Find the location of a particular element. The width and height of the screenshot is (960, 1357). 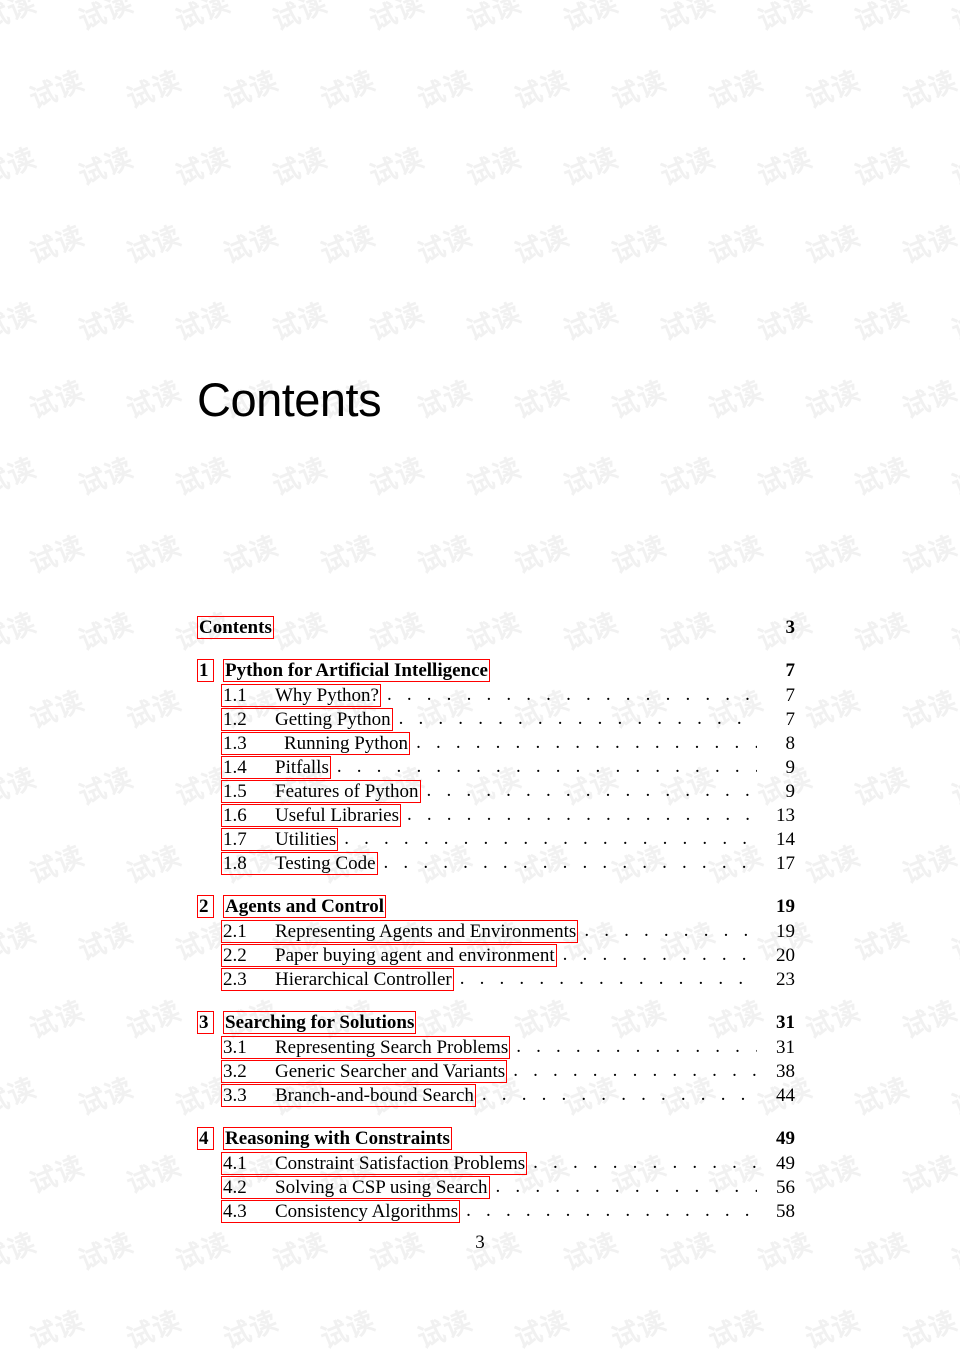

toc-row: 2 Agents and Control 19 is located at coordinates (496, 907).